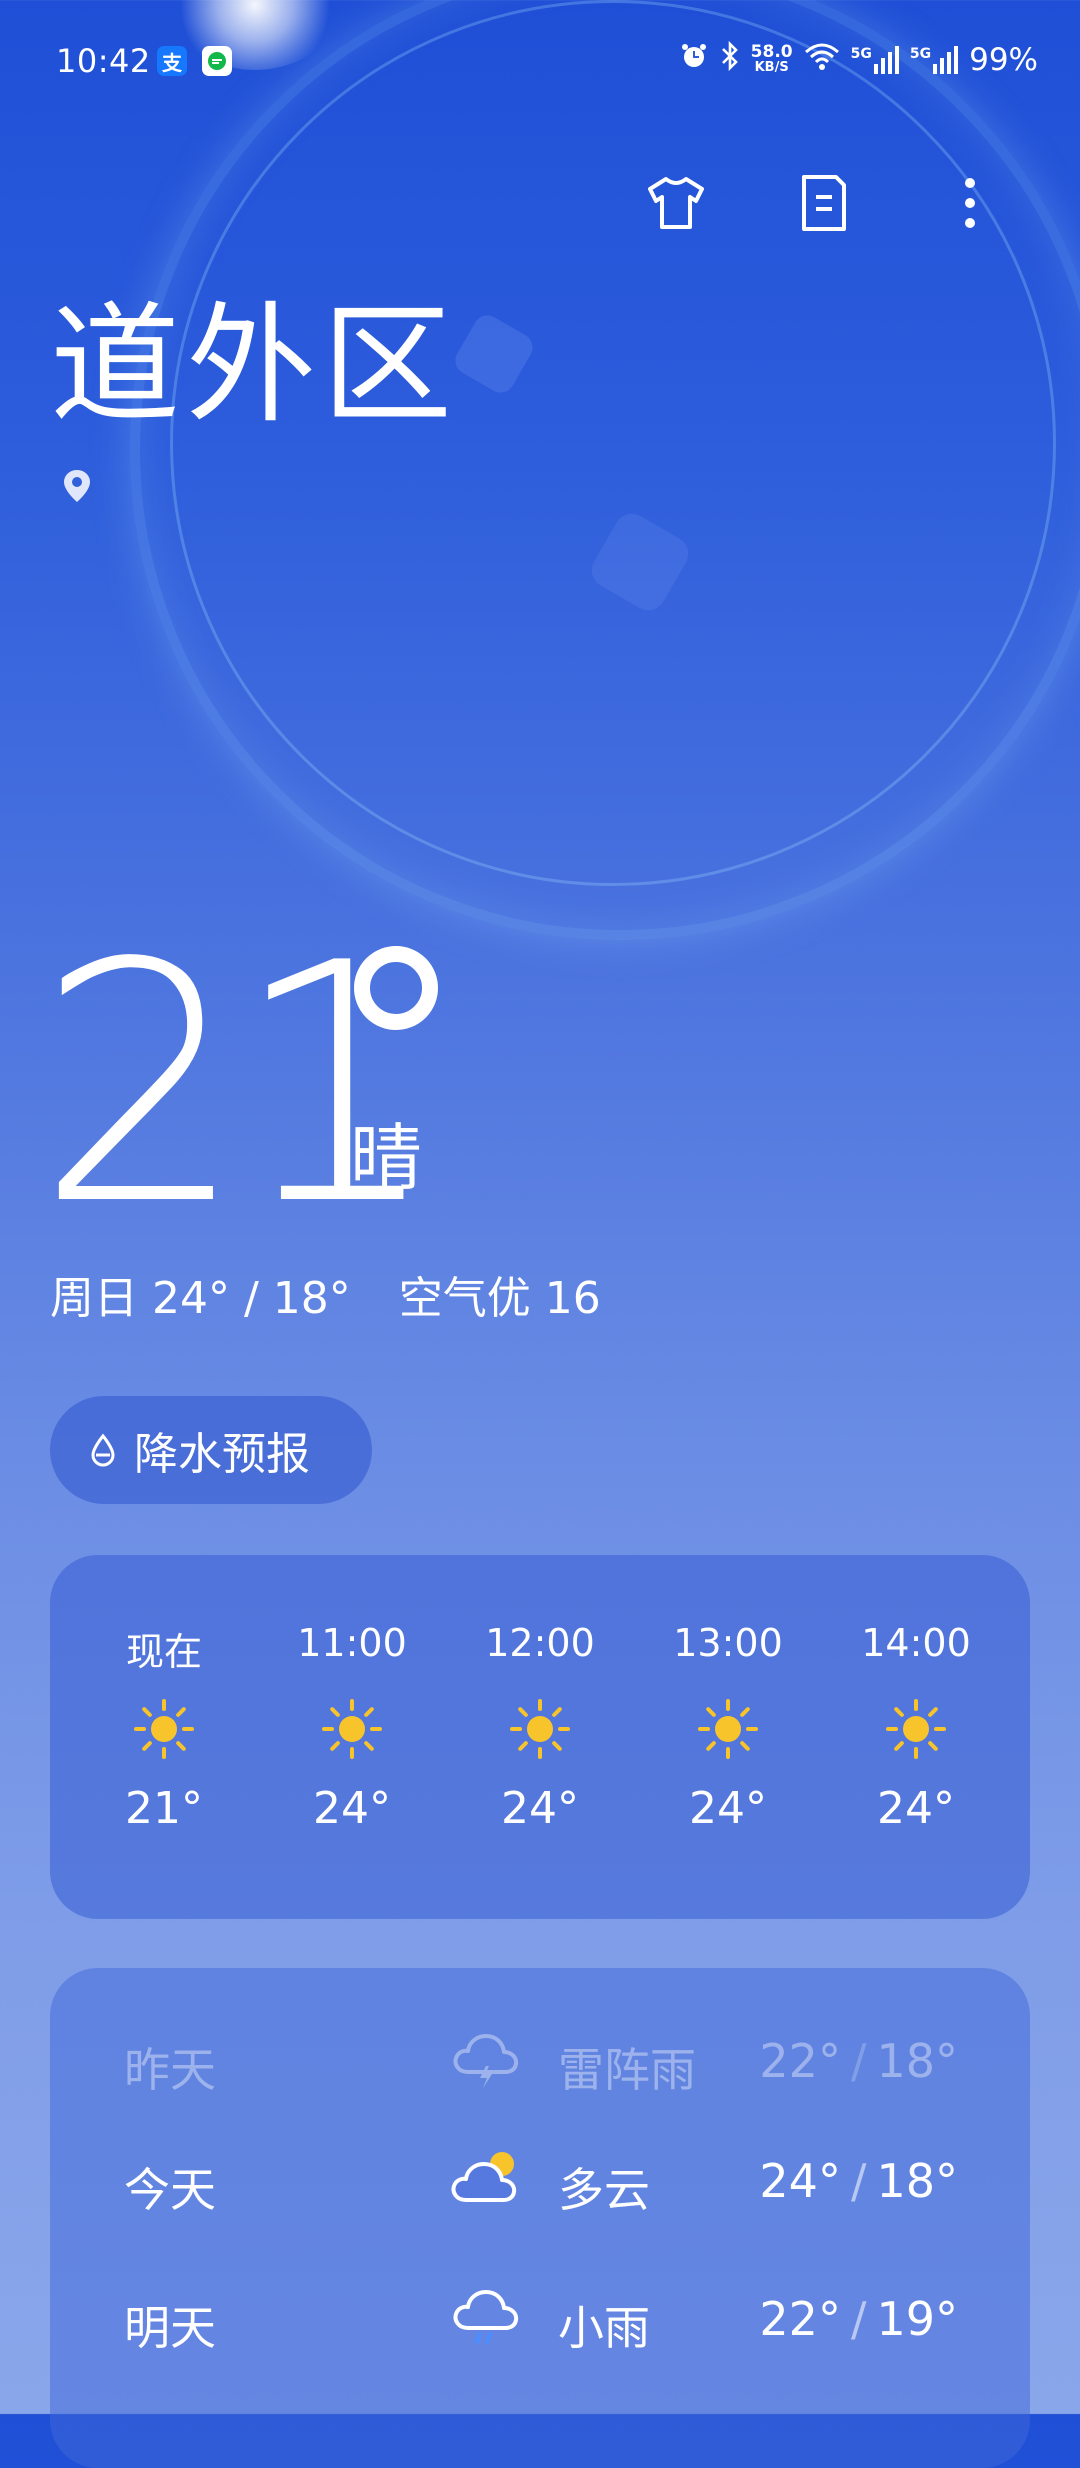 The width and height of the screenshot is (1080, 2468). What do you see at coordinates (352, 1694) in the screenshot?
I see `hour-item: 11:00 24°` at bounding box center [352, 1694].